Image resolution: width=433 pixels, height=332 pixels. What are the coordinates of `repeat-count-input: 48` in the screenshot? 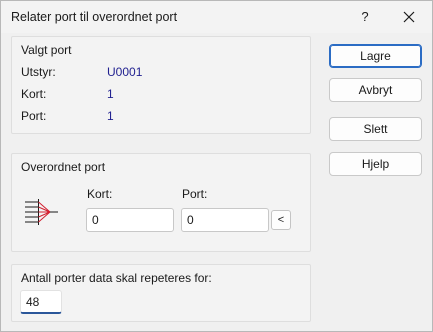 It's located at (41, 302).